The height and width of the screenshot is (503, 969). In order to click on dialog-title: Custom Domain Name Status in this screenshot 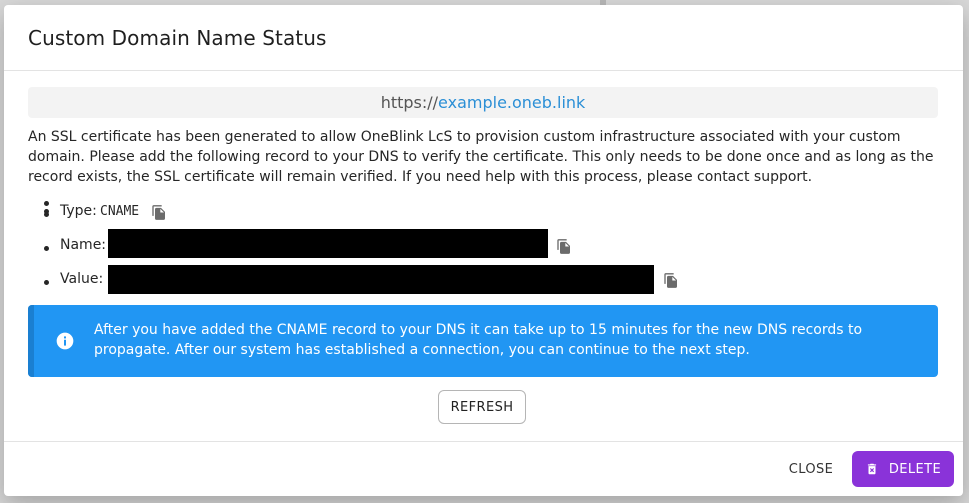, I will do `click(177, 38)`.